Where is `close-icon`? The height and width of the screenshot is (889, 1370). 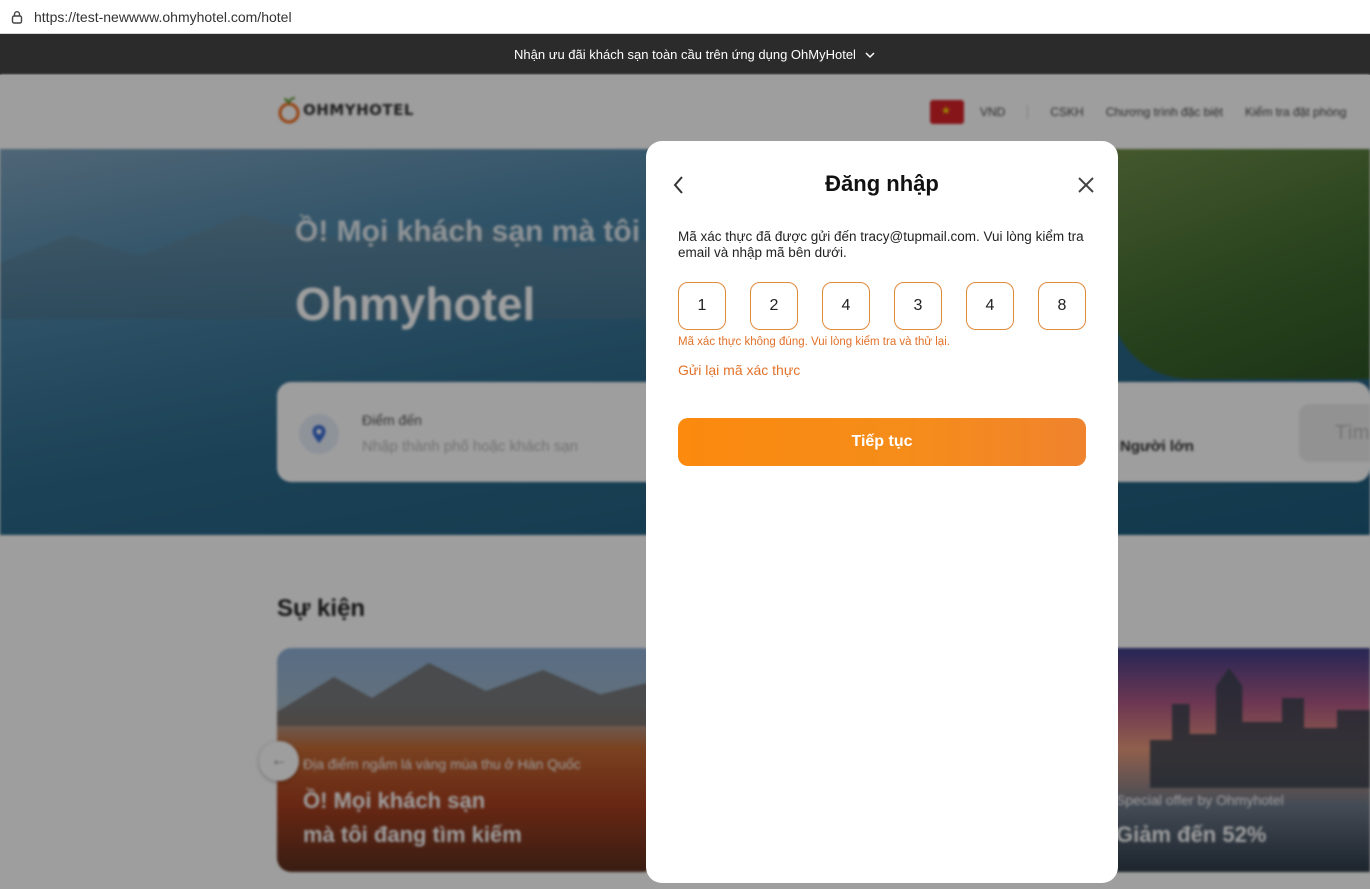
close-icon is located at coordinates (1086, 185).